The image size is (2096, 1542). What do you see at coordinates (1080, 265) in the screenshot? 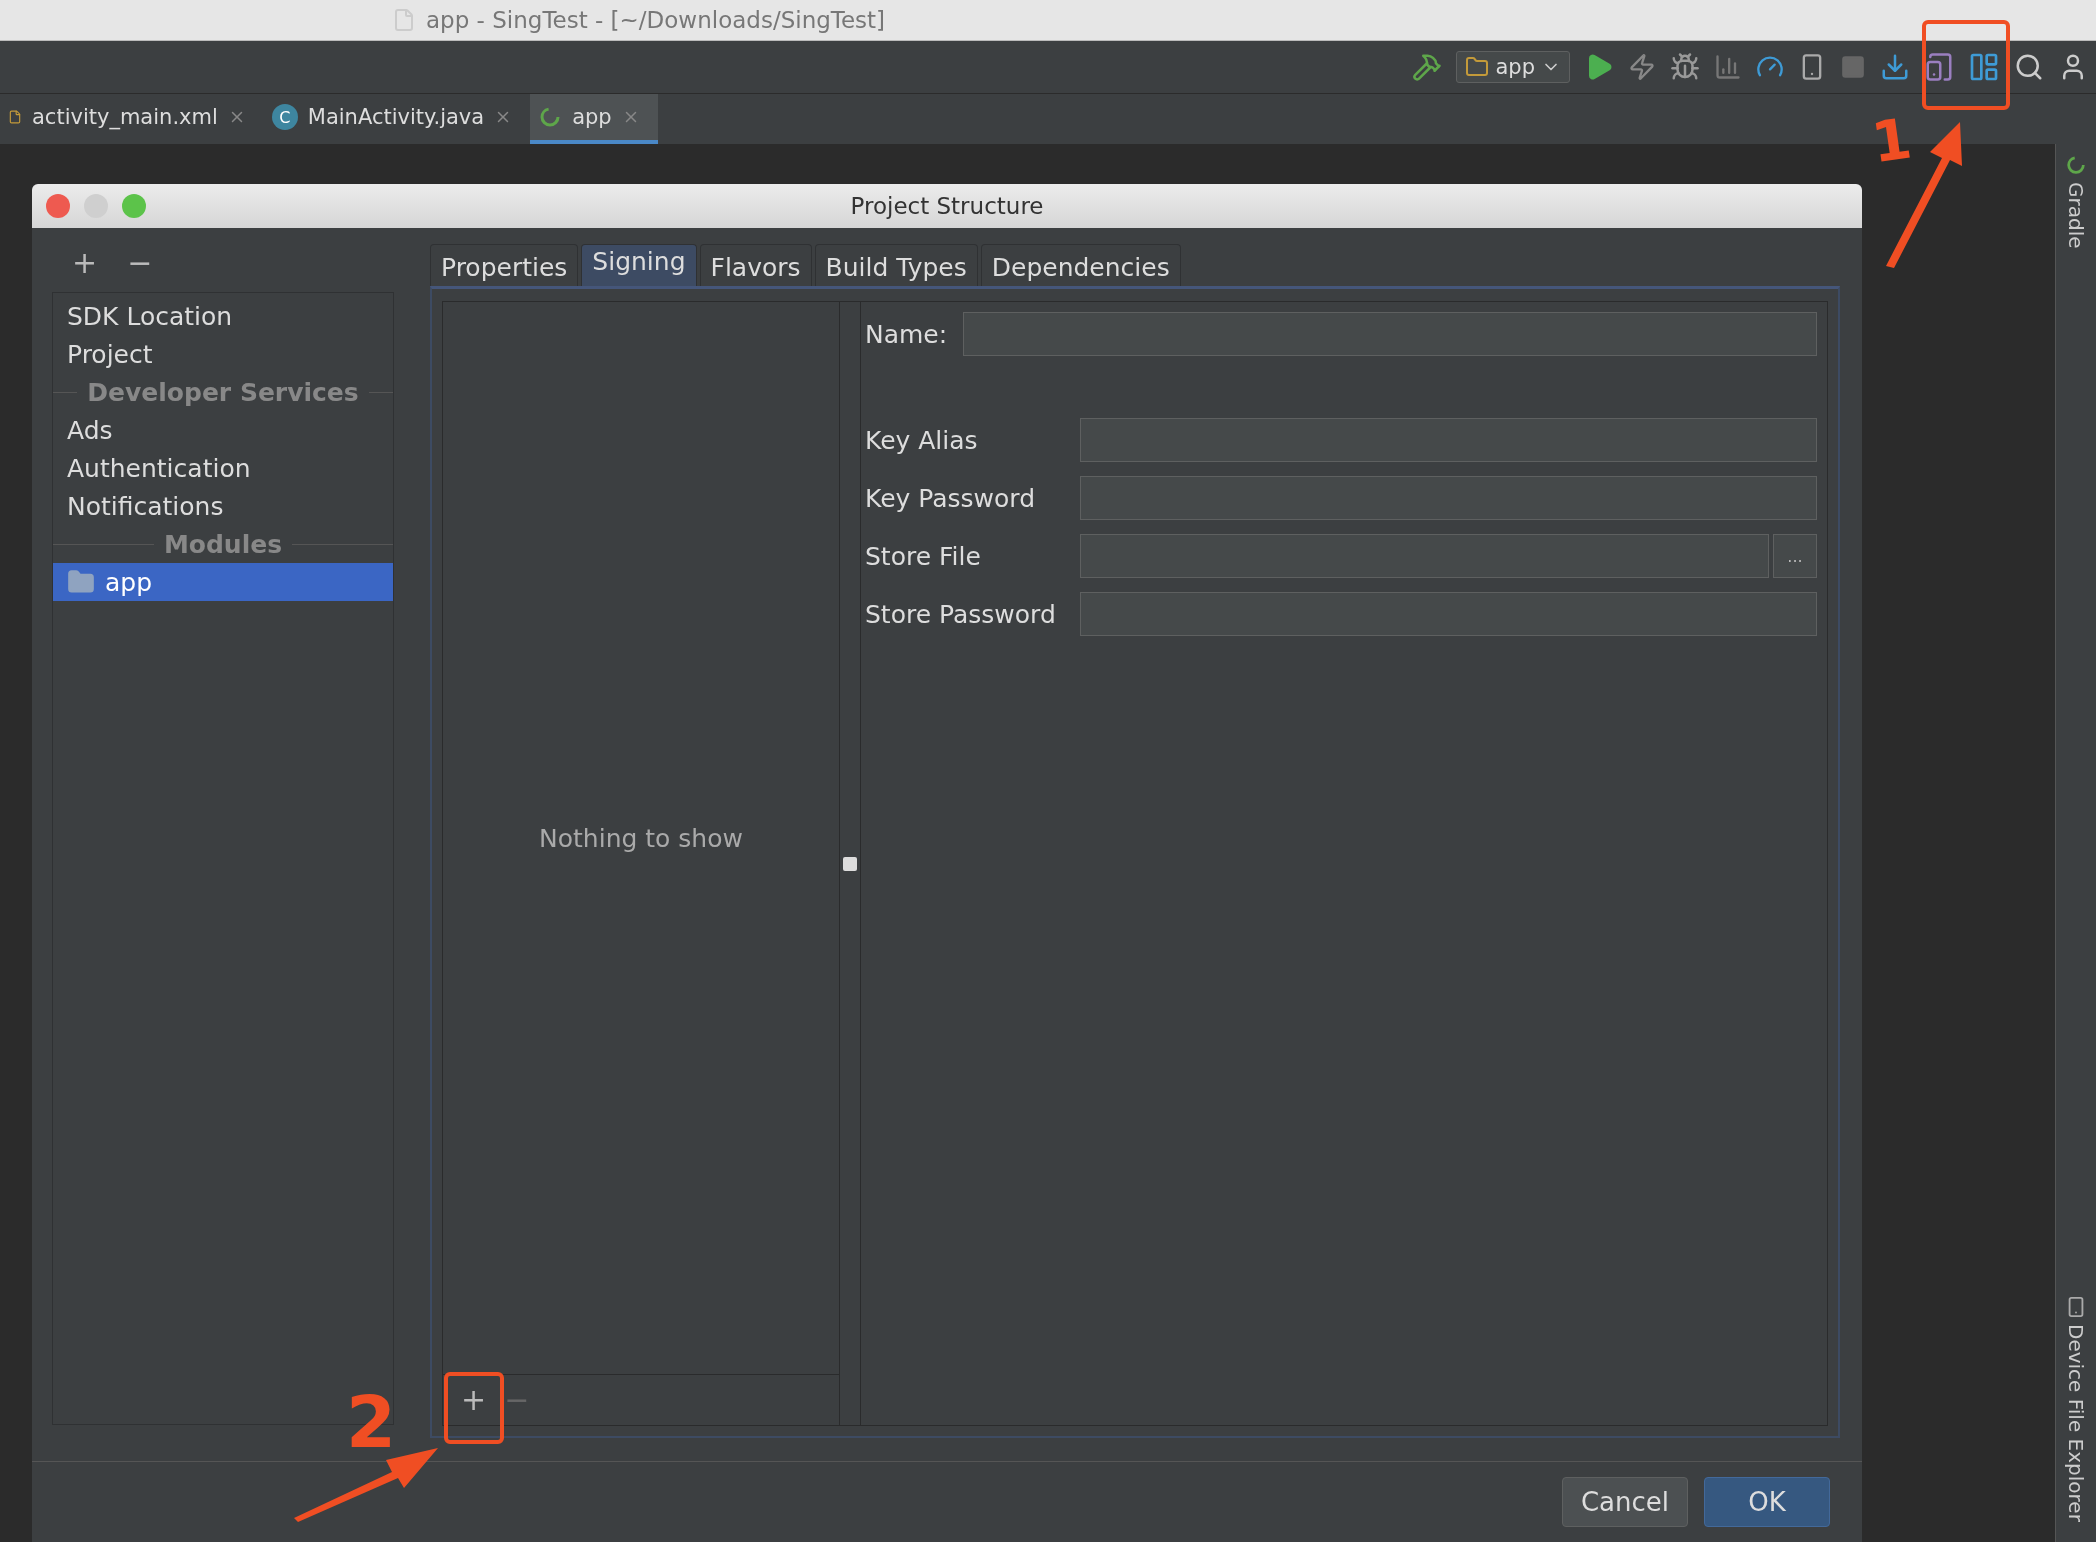
I see `dialog-tab: Dependencies` at bounding box center [1080, 265].